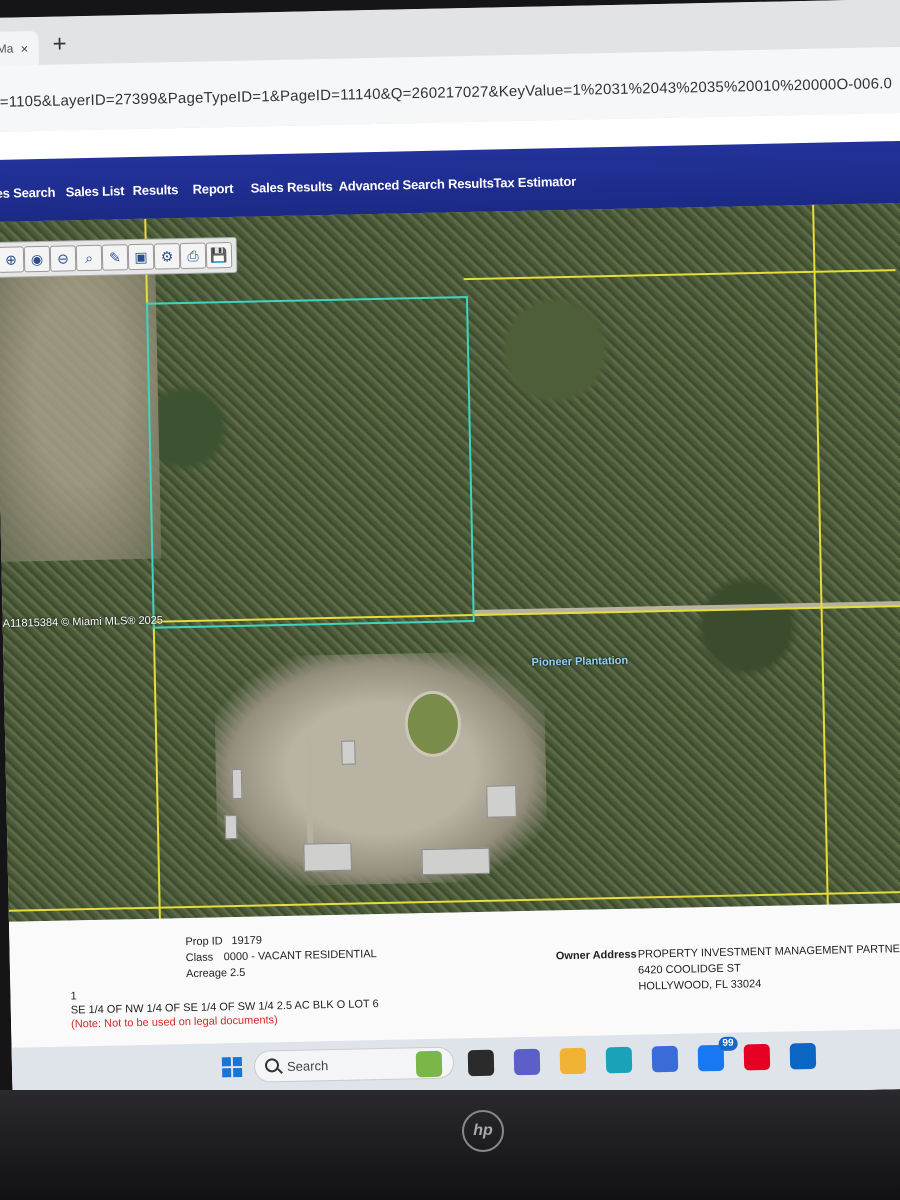 The width and height of the screenshot is (900, 1200). What do you see at coordinates (596, 955) in the screenshot?
I see `owner-address-label: Owner Address` at bounding box center [596, 955].